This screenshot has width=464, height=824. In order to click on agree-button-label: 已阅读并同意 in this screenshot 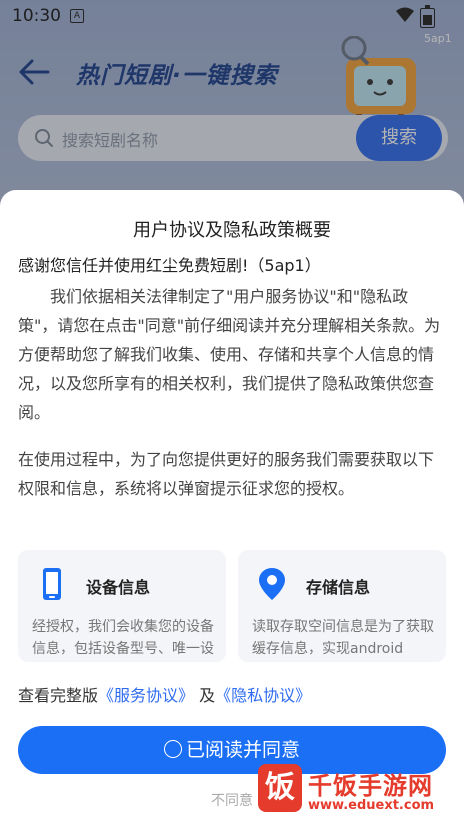, I will do `click(242, 750)`.